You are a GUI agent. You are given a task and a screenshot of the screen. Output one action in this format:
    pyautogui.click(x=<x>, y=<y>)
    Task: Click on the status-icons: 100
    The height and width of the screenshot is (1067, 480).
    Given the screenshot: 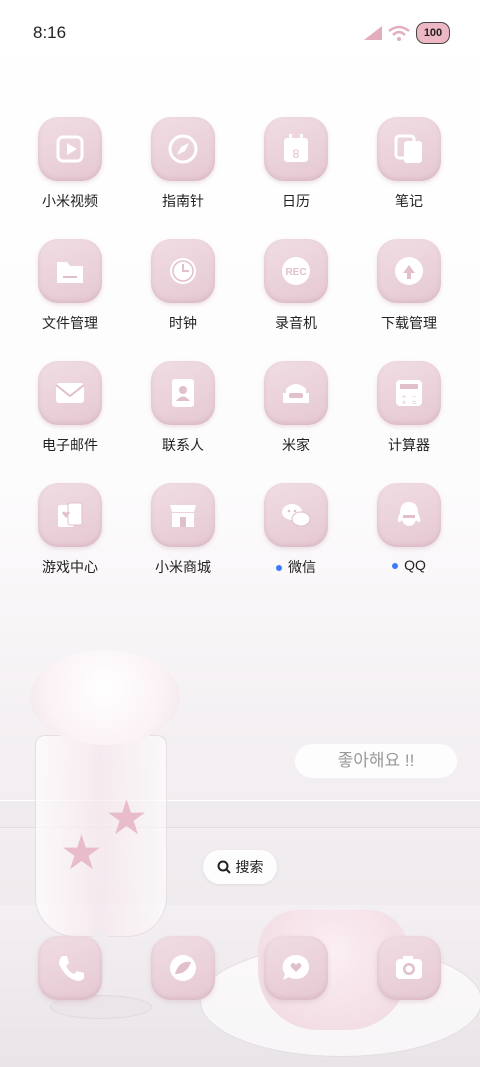 What is the action you would take?
    pyautogui.click(x=407, y=33)
    